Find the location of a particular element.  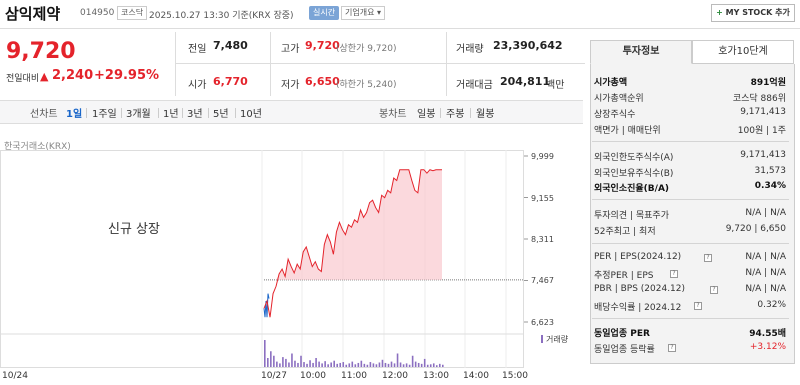

info-row-foreign-exhaustion: 외국인소진율(B/A) 0.34% is located at coordinates (690, 188).